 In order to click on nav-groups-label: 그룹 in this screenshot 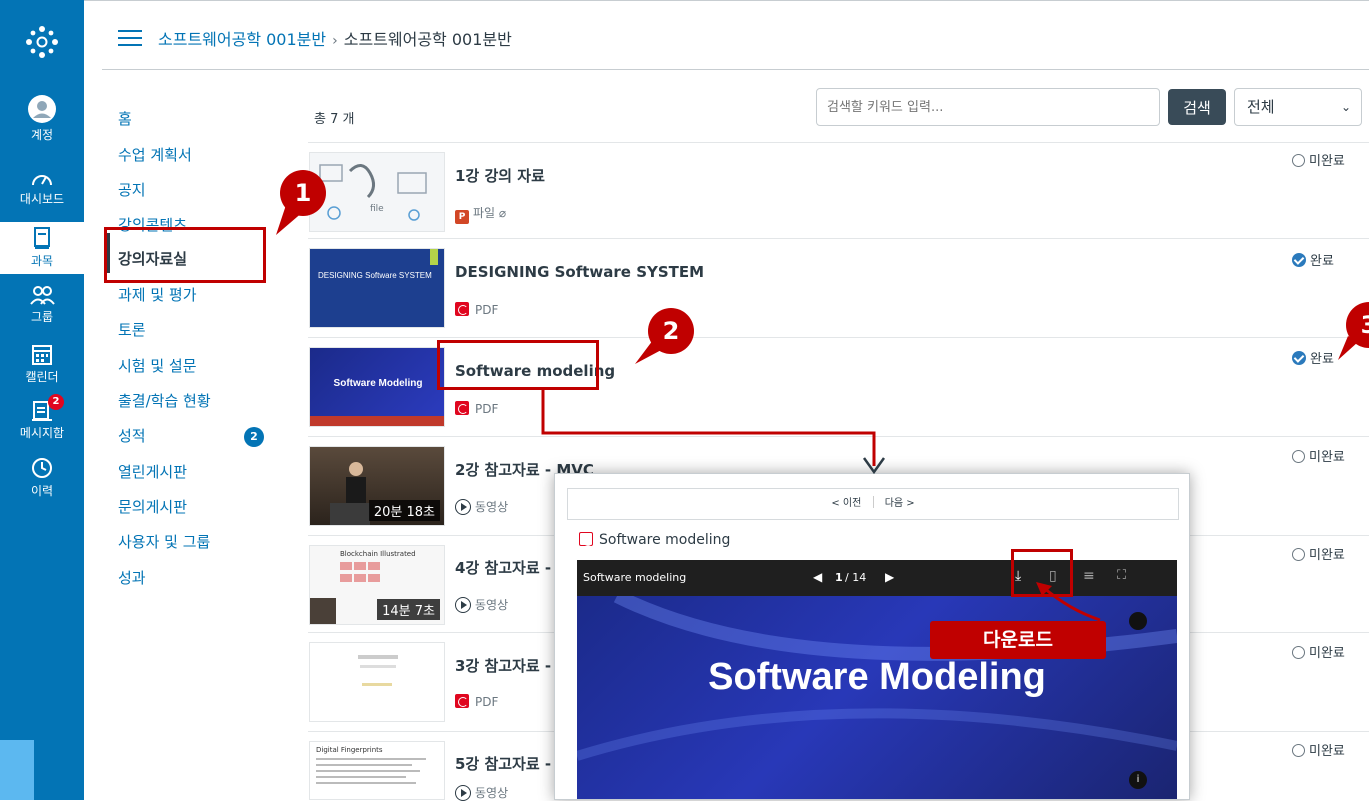, I will do `click(42, 317)`.